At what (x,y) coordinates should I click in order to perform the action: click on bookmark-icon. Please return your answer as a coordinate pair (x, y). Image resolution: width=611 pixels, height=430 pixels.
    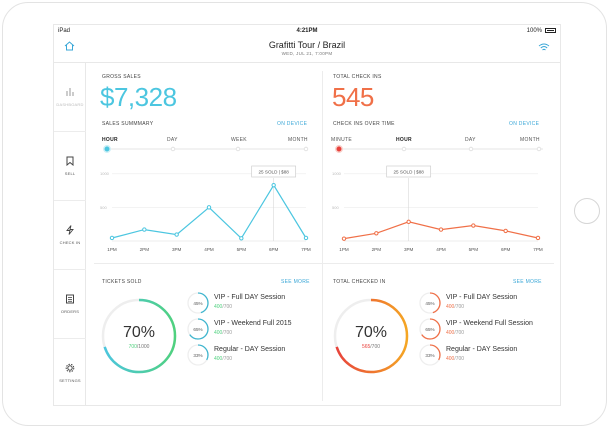
    Looking at the image, I should click on (70, 161).